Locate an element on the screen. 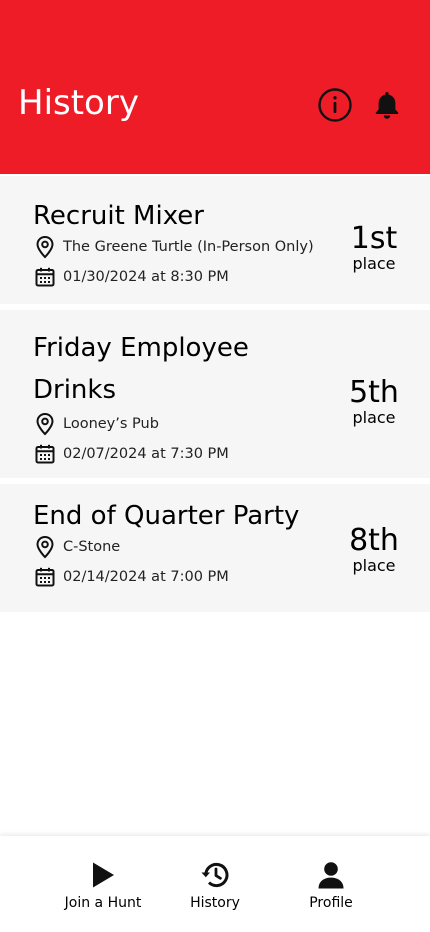 The image size is (430, 932). play-icon is located at coordinates (103, 875).